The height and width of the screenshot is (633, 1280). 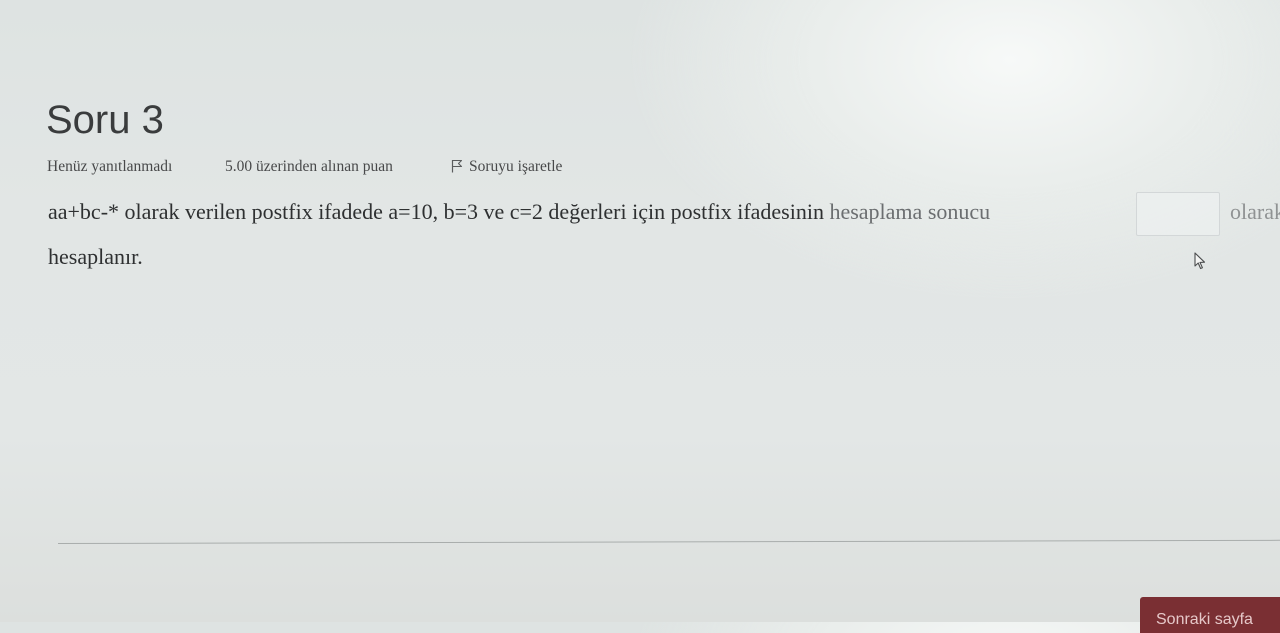 What do you see at coordinates (668, 541) in the screenshot?
I see `divider` at bounding box center [668, 541].